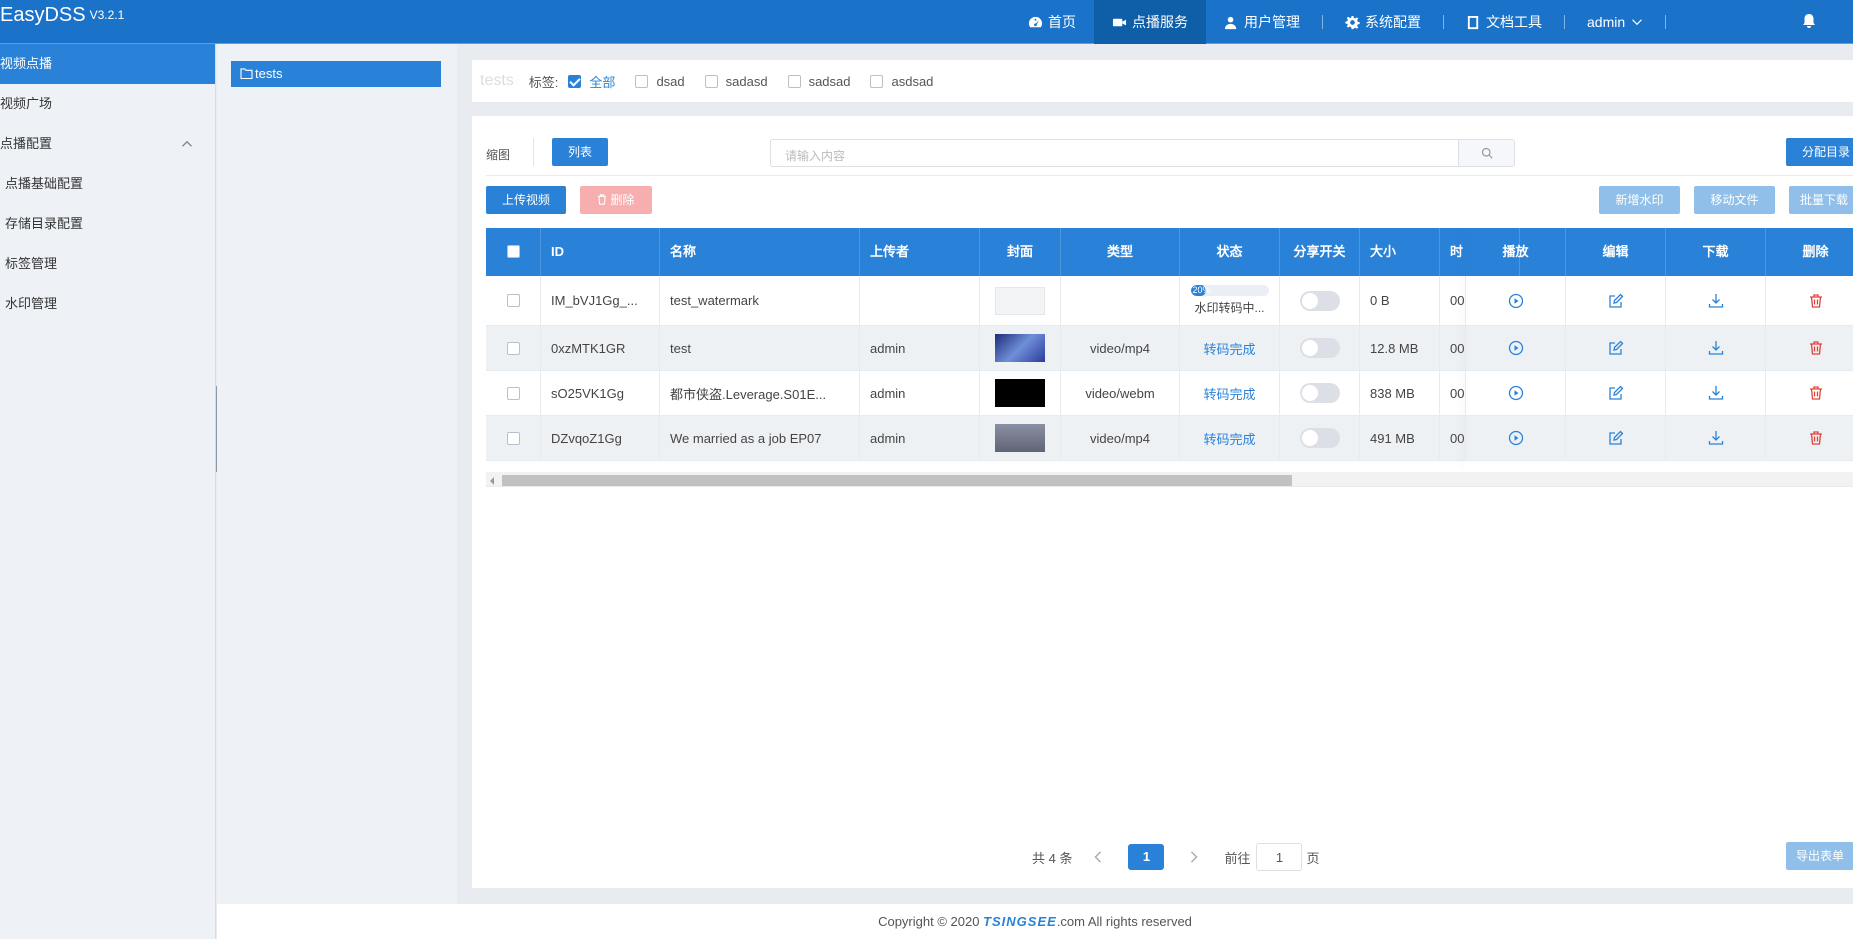 The height and width of the screenshot is (939, 1853). Describe the element at coordinates (107, 224) in the screenshot. I see `sidebar-item-storage-config: 存储目录配置` at that location.